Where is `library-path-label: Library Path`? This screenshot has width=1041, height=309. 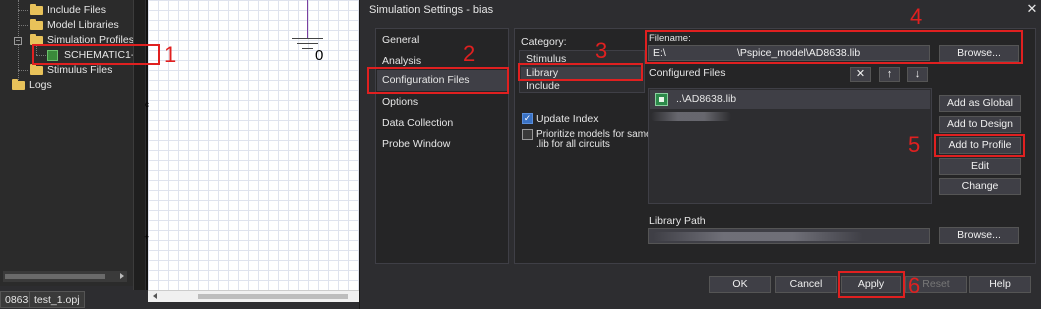 library-path-label: Library Path is located at coordinates (677, 221).